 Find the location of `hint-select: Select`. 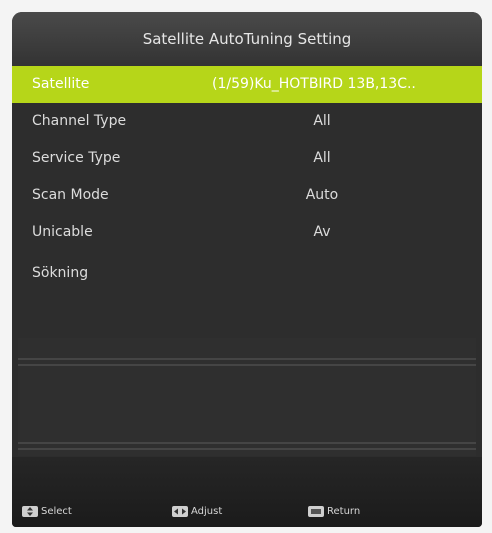

hint-select: Select is located at coordinates (47, 511).